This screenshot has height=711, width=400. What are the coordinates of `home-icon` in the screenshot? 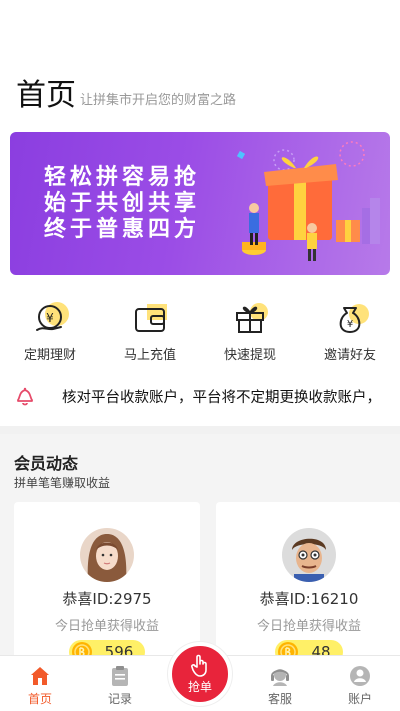 It's located at (40, 676).